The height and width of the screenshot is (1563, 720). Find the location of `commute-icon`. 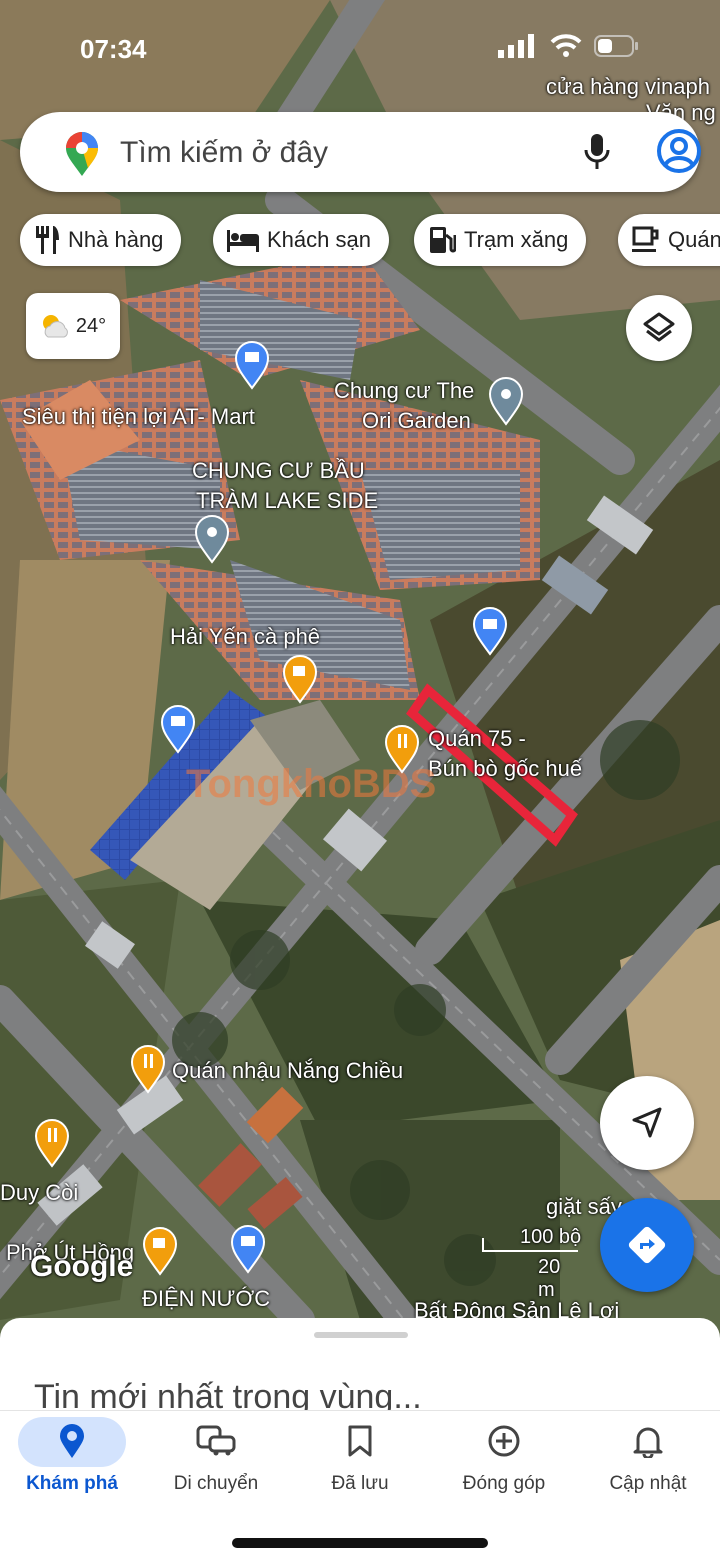

commute-icon is located at coordinates (216, 1441).